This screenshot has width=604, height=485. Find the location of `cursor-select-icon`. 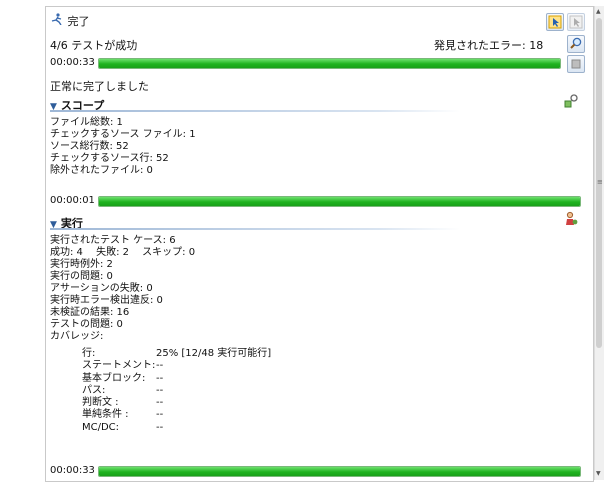

cursor-select-icon is located at coordinates (555, 22).